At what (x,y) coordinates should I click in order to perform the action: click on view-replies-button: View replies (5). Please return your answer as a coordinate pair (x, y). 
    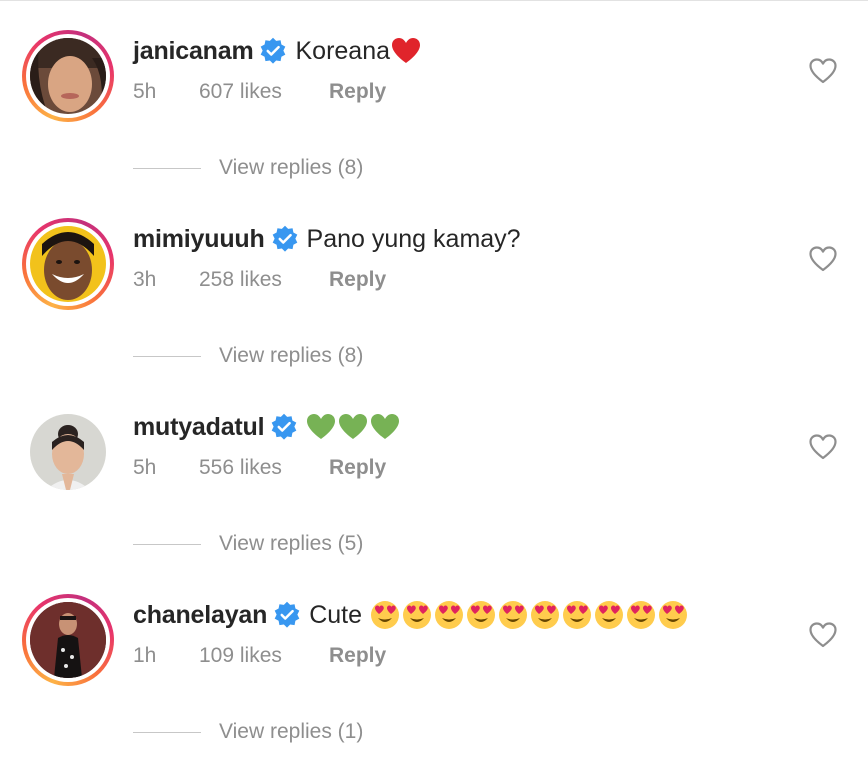
    Looking at the image, I should click on (248, 544).